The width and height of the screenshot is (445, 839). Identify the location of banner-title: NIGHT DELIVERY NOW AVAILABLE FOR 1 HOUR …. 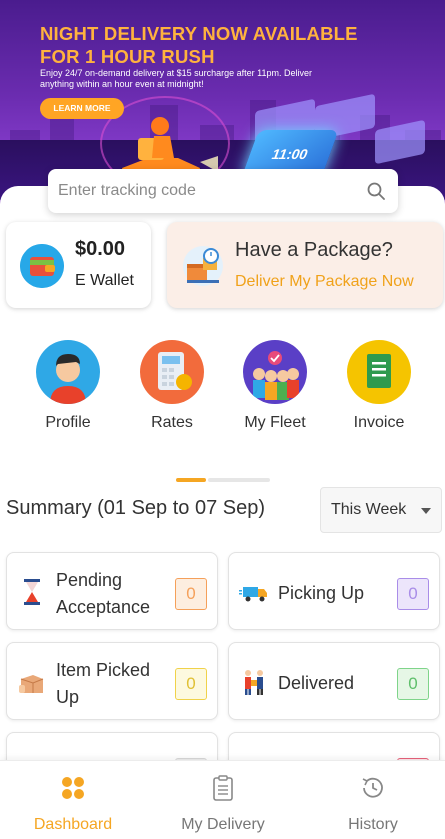
(199, 45).